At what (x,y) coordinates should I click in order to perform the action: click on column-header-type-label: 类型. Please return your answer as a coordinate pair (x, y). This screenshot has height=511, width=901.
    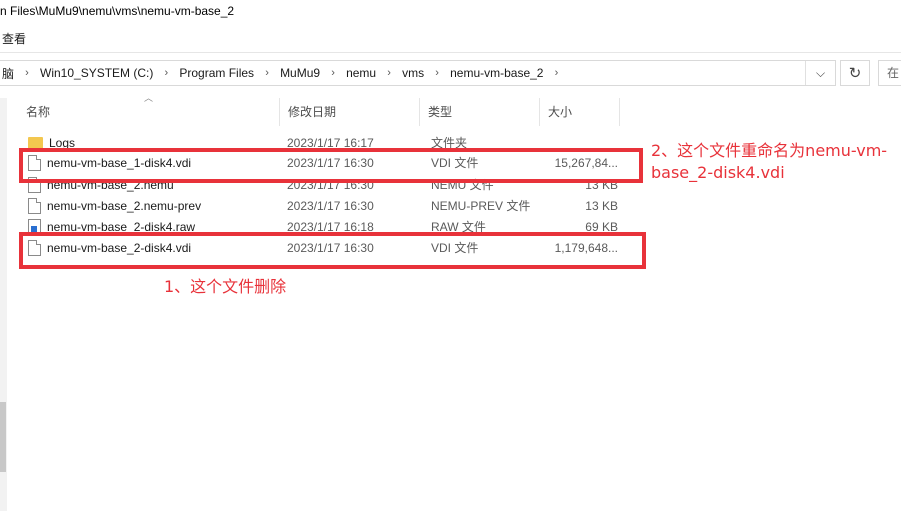
    Looking at the image, I should click on (440, 112).